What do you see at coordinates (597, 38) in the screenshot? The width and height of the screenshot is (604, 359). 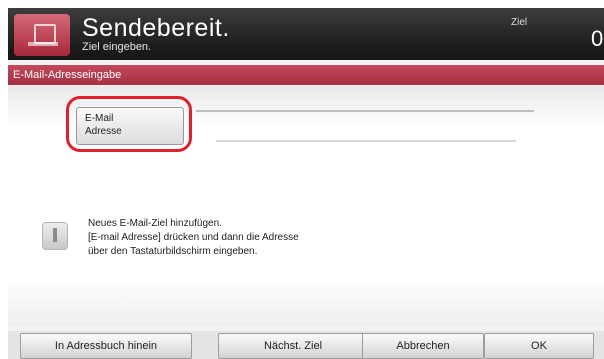 I see `destination-count: 0` at bounding box center [597, 38].